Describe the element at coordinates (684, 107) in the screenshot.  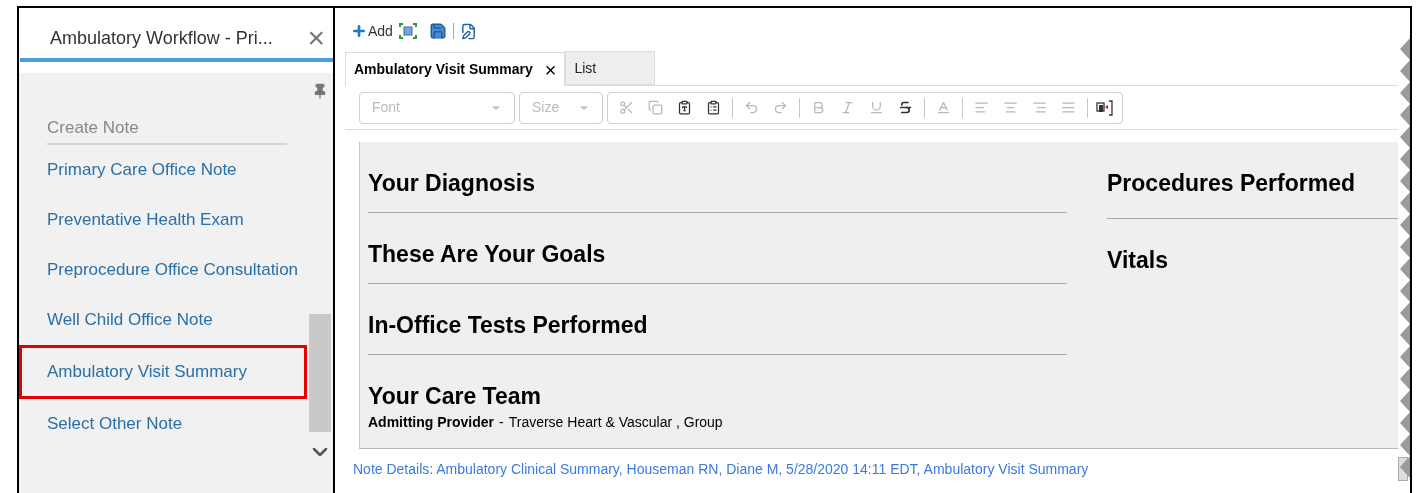
I see `clipboard-text-icon` at that location.